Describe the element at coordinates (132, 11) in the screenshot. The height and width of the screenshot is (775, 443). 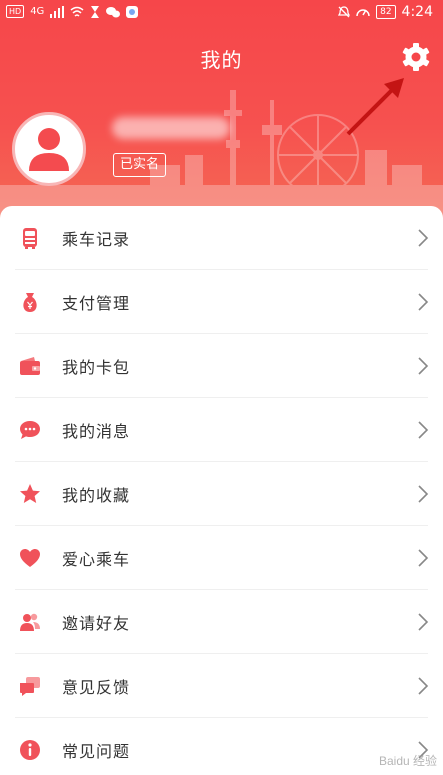
I see `app-icon` at that location.